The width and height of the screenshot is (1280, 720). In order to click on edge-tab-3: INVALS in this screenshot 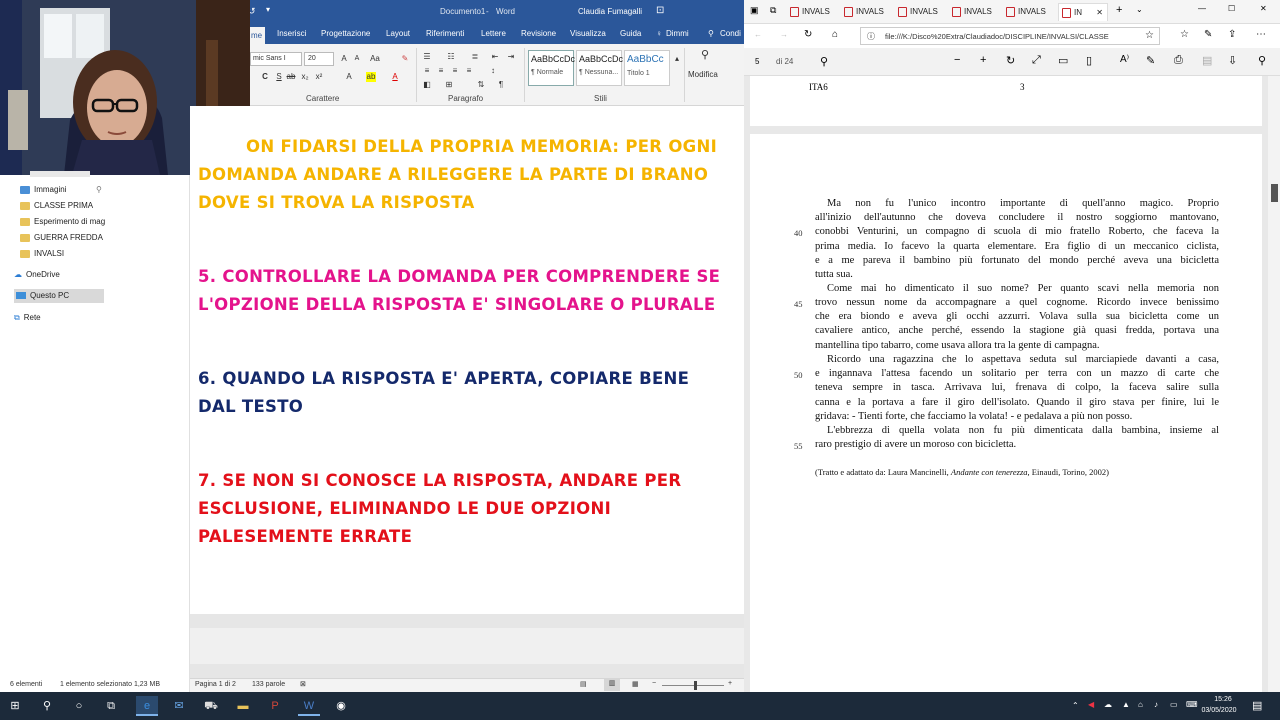, I will do `click(924, 12)`.